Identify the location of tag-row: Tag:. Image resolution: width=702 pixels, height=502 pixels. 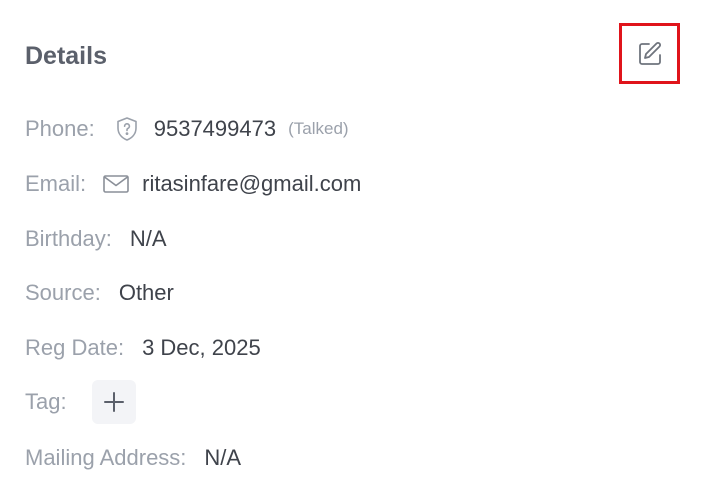
(80, 402).